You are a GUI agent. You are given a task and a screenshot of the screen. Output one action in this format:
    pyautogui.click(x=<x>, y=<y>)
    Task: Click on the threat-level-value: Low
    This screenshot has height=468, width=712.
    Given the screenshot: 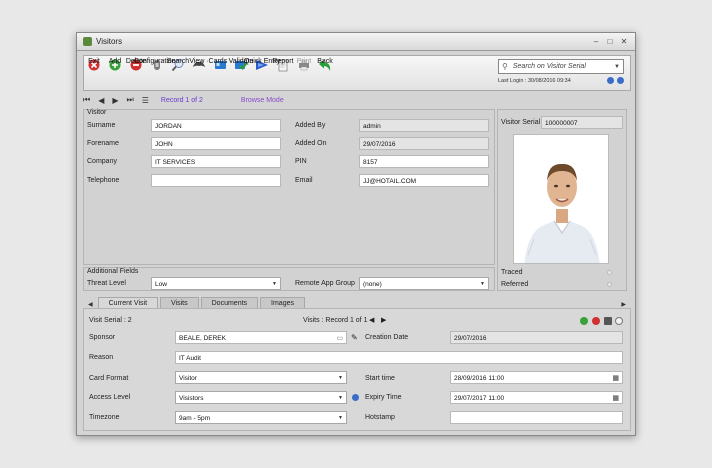 What is the action you would take?
    pyautogui.click(x=161, y=284)
    